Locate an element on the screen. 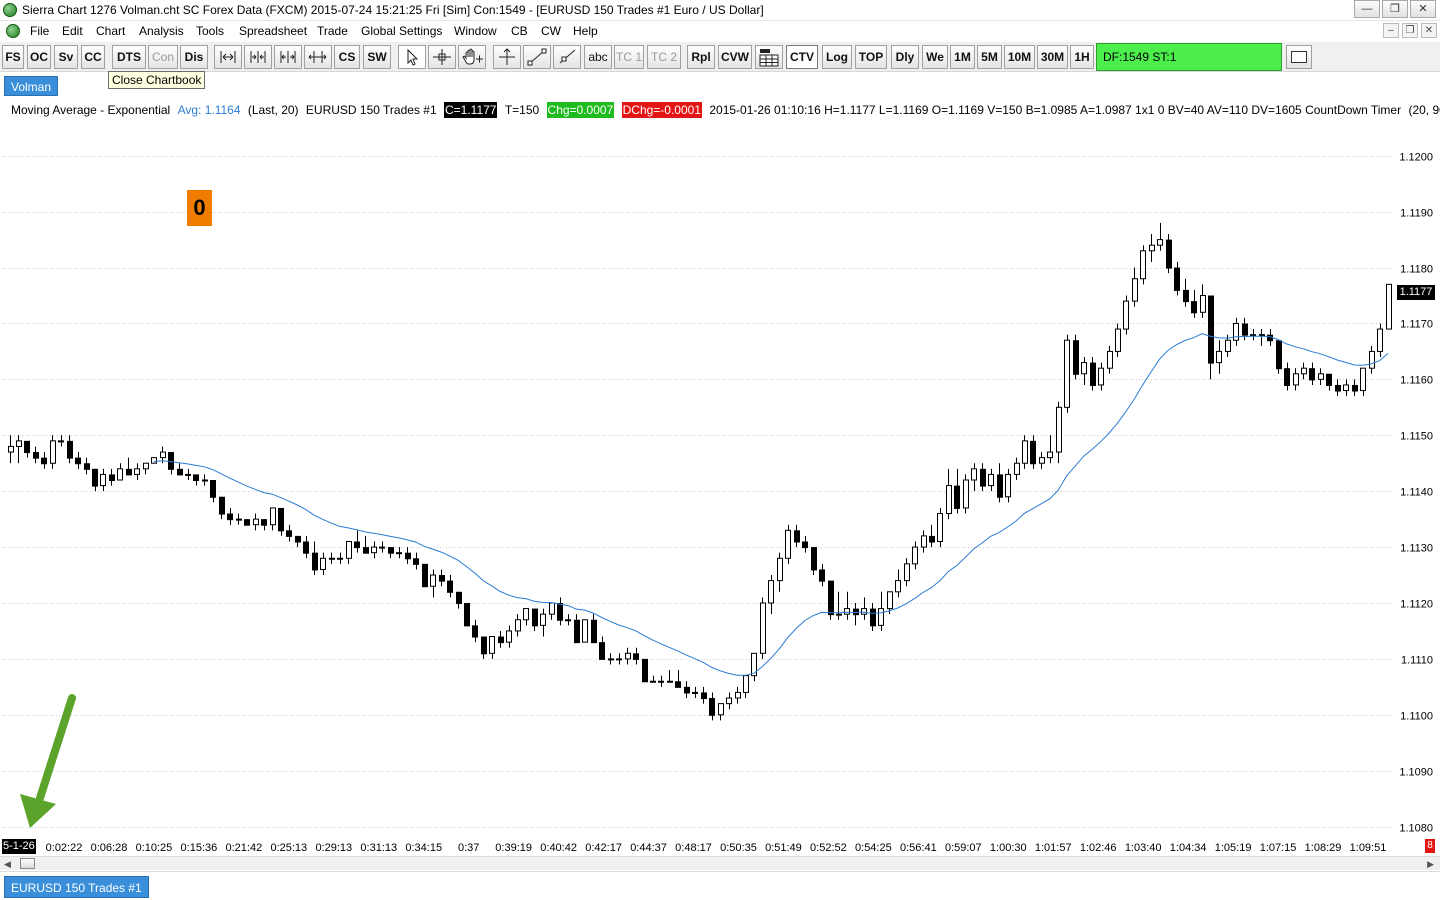  close-icon: ✕ is located at coordinates (1423, 9).